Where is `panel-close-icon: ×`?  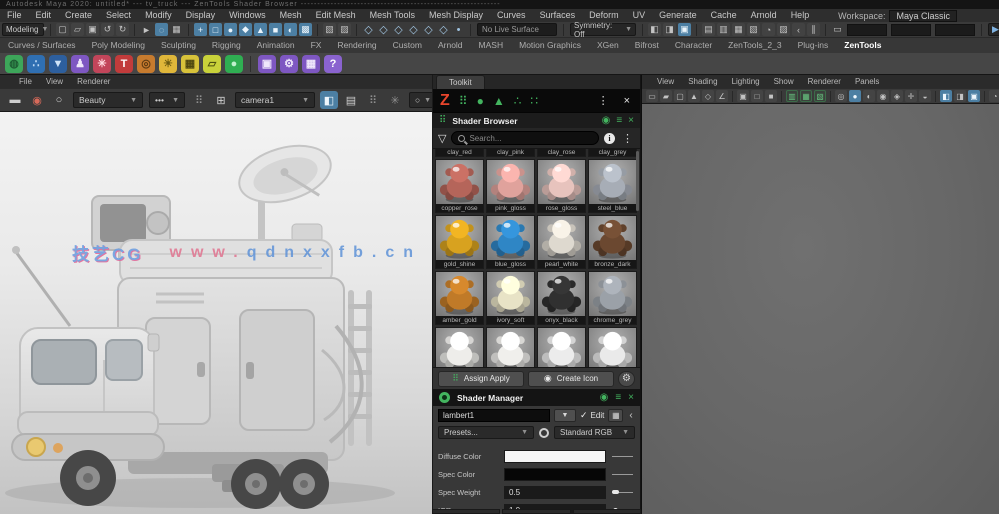
panel-close-icon: × is located at coordinates (627, 101).